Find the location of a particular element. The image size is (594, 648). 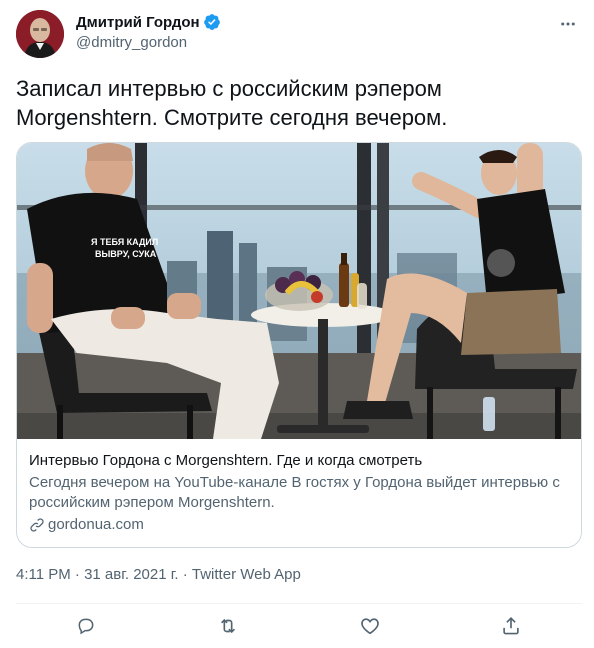

author-handle: @dmitry_gordon is located at coordinates (148, 42).